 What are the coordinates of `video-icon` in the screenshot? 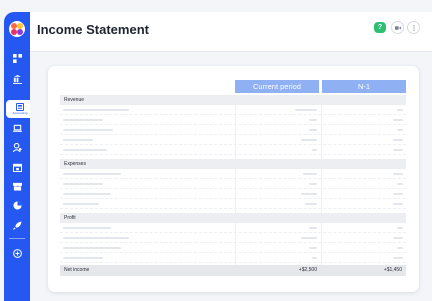 It's located at (397, 27).